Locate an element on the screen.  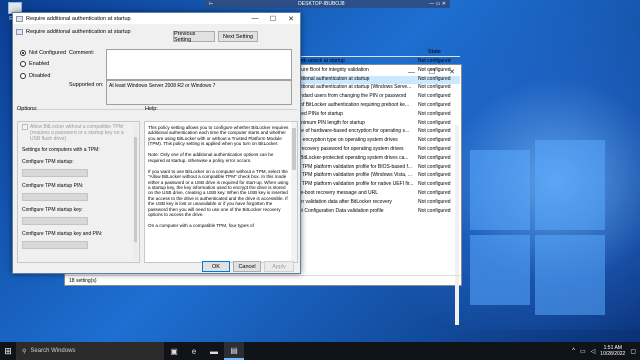
group-policy-taskbar-icon: ▤ is located at coordinates (234, 351).